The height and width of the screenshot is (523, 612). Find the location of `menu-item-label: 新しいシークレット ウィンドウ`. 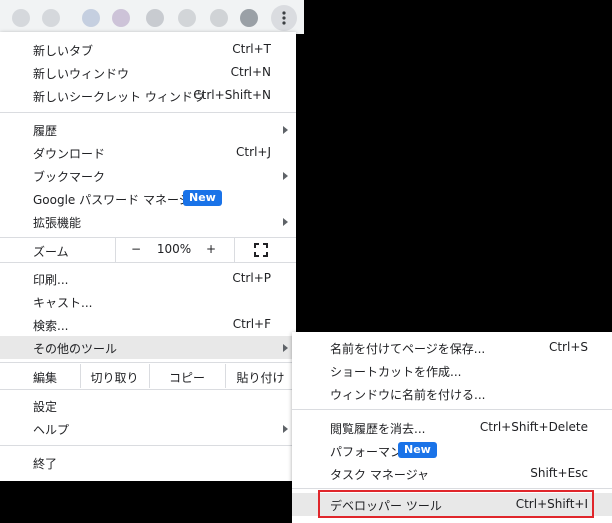

menu-item-label: 新しいシークレット ウィンドウ is located at coordinates (119, 97).